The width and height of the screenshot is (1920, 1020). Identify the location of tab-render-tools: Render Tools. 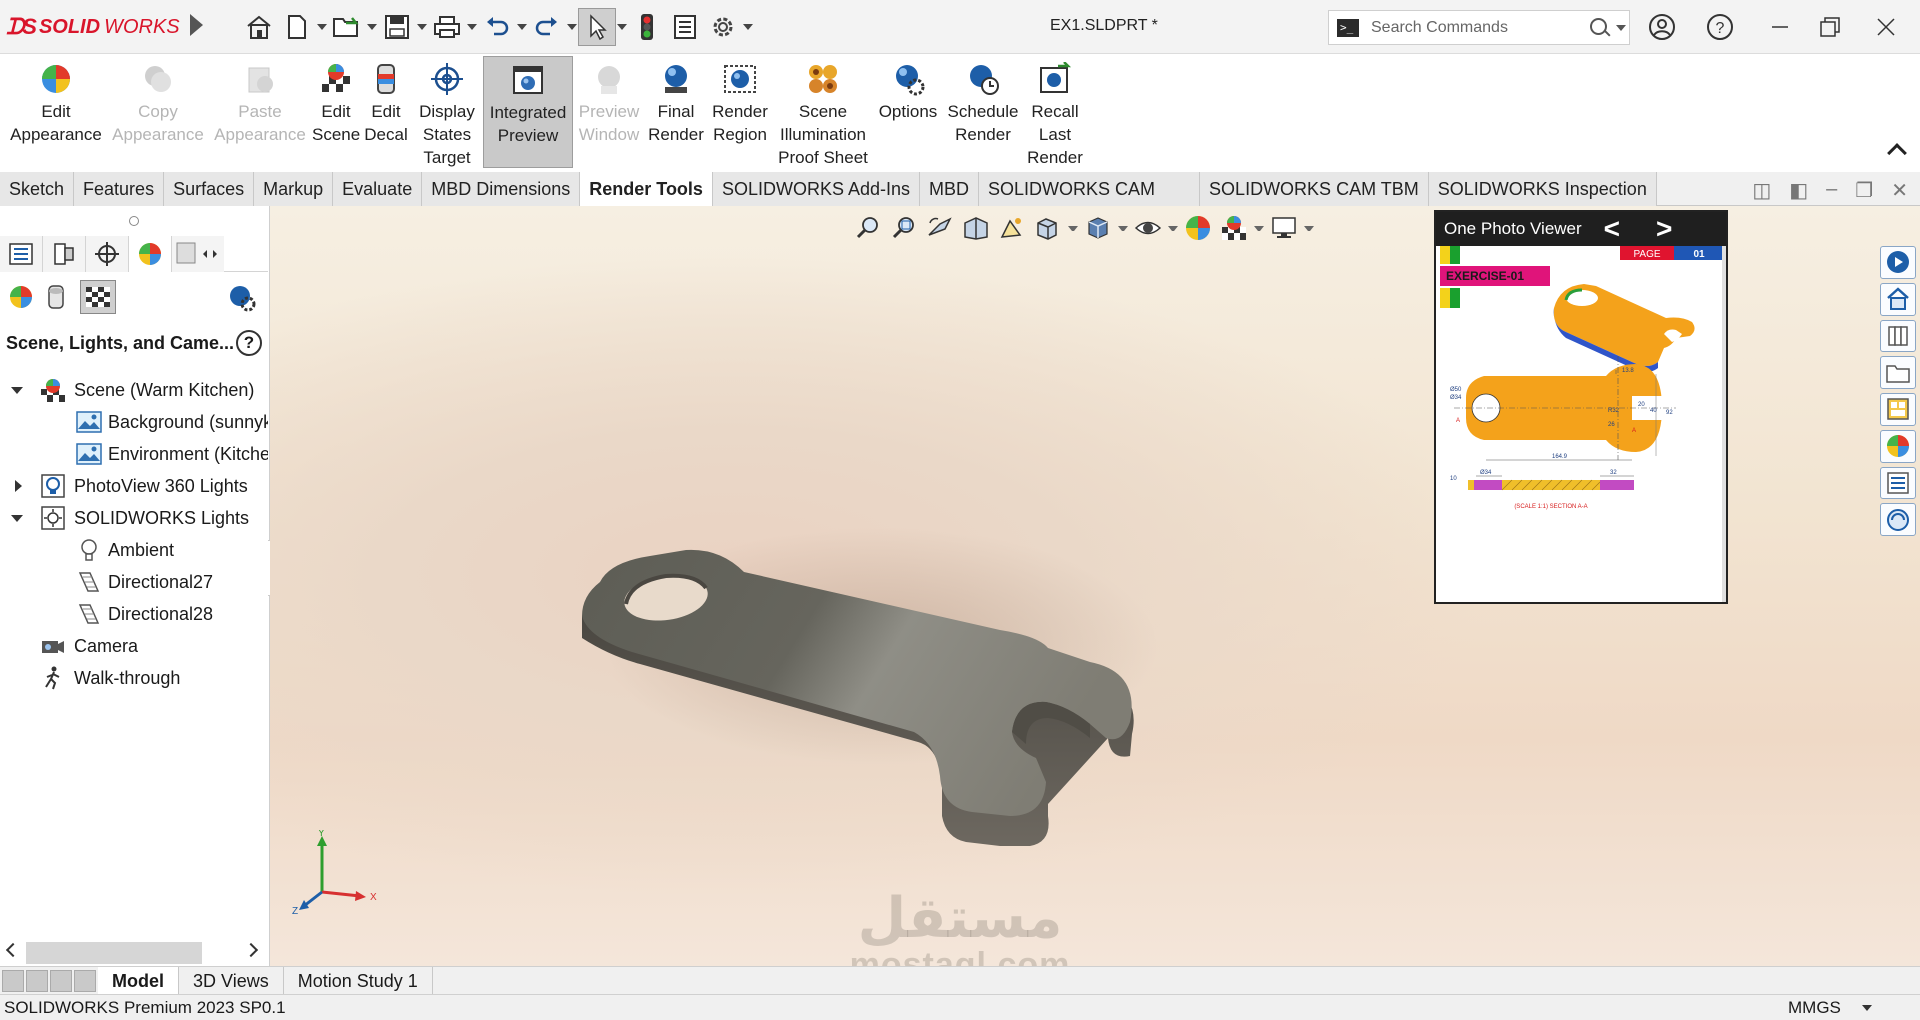
(646, 189).